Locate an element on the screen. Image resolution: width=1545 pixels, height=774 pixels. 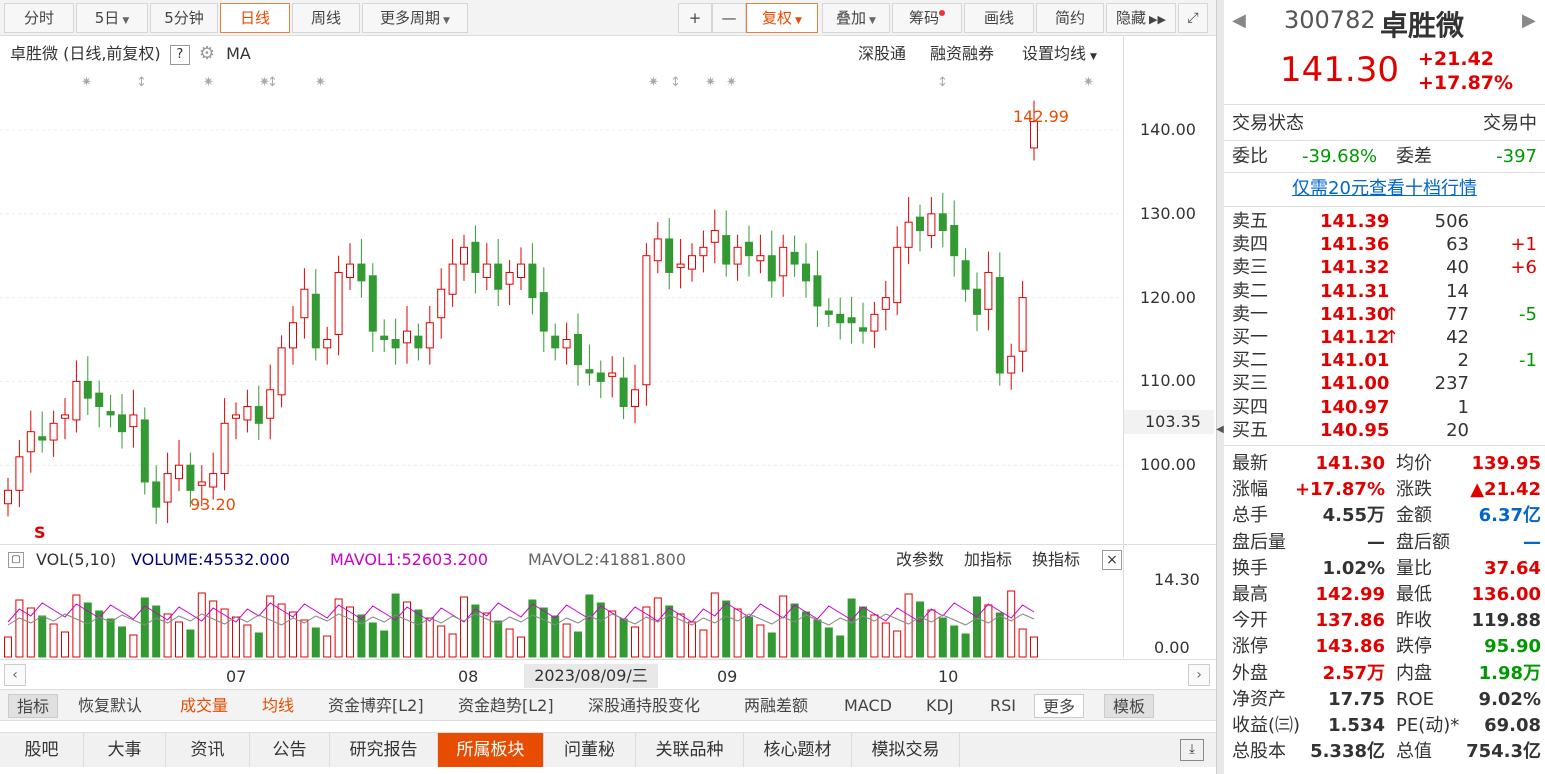
prev-stock-icon: ◀ is located at coordinates (1239, 20).